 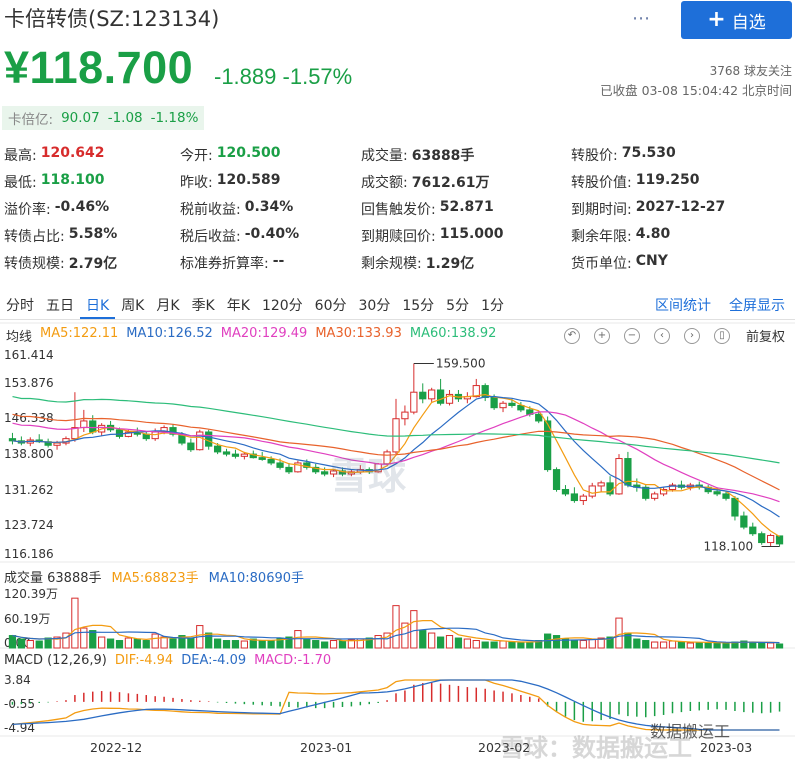 I want to click on low-price-label: 118.100, so click(x=729, y=547).